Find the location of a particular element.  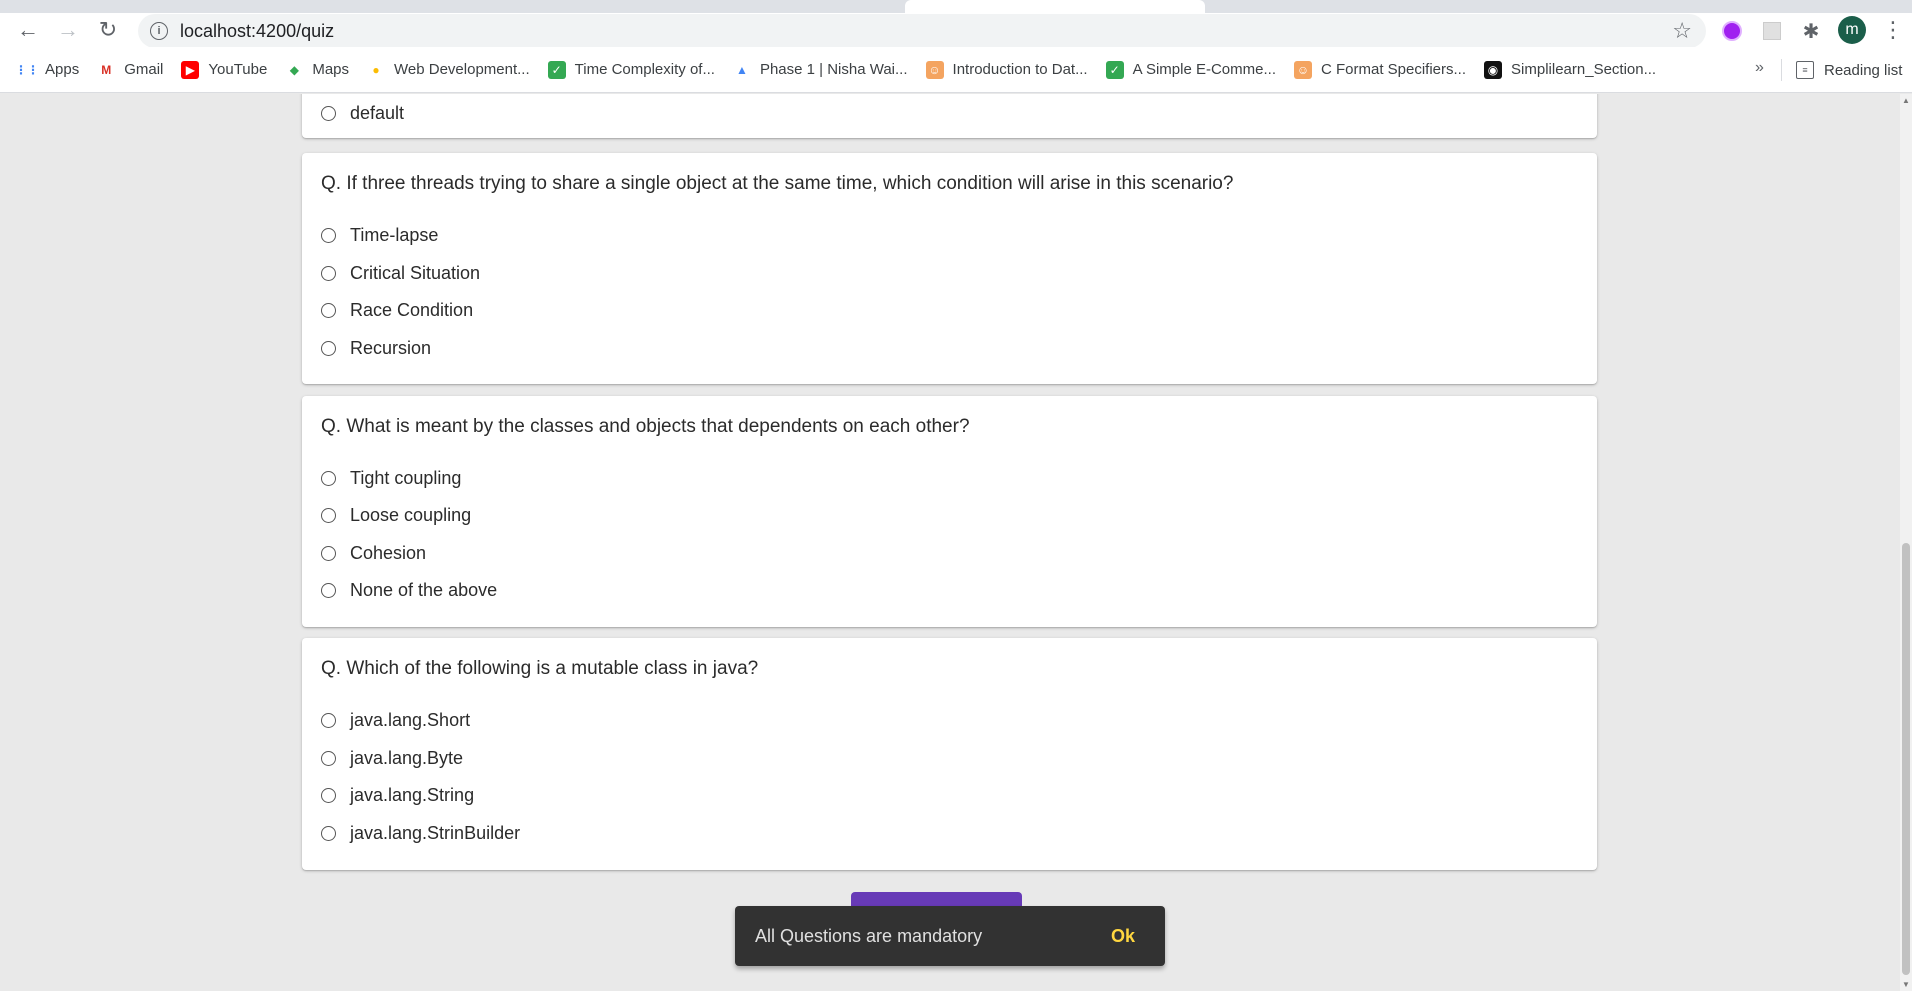

option-label: None of the above is located at coordinates (424, 590).